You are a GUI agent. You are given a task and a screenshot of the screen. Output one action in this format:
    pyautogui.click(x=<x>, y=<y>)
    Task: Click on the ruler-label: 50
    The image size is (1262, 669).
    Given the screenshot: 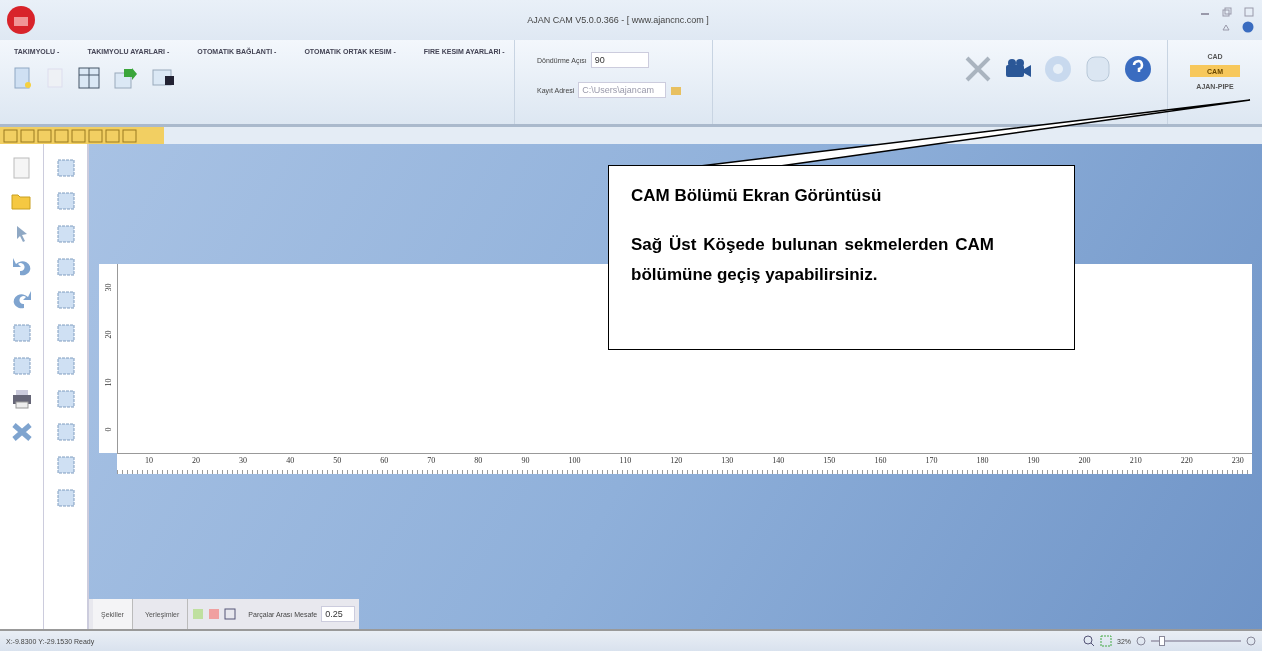 What is the action you would take?
    pyautogui.click(x=337, y=460)
    